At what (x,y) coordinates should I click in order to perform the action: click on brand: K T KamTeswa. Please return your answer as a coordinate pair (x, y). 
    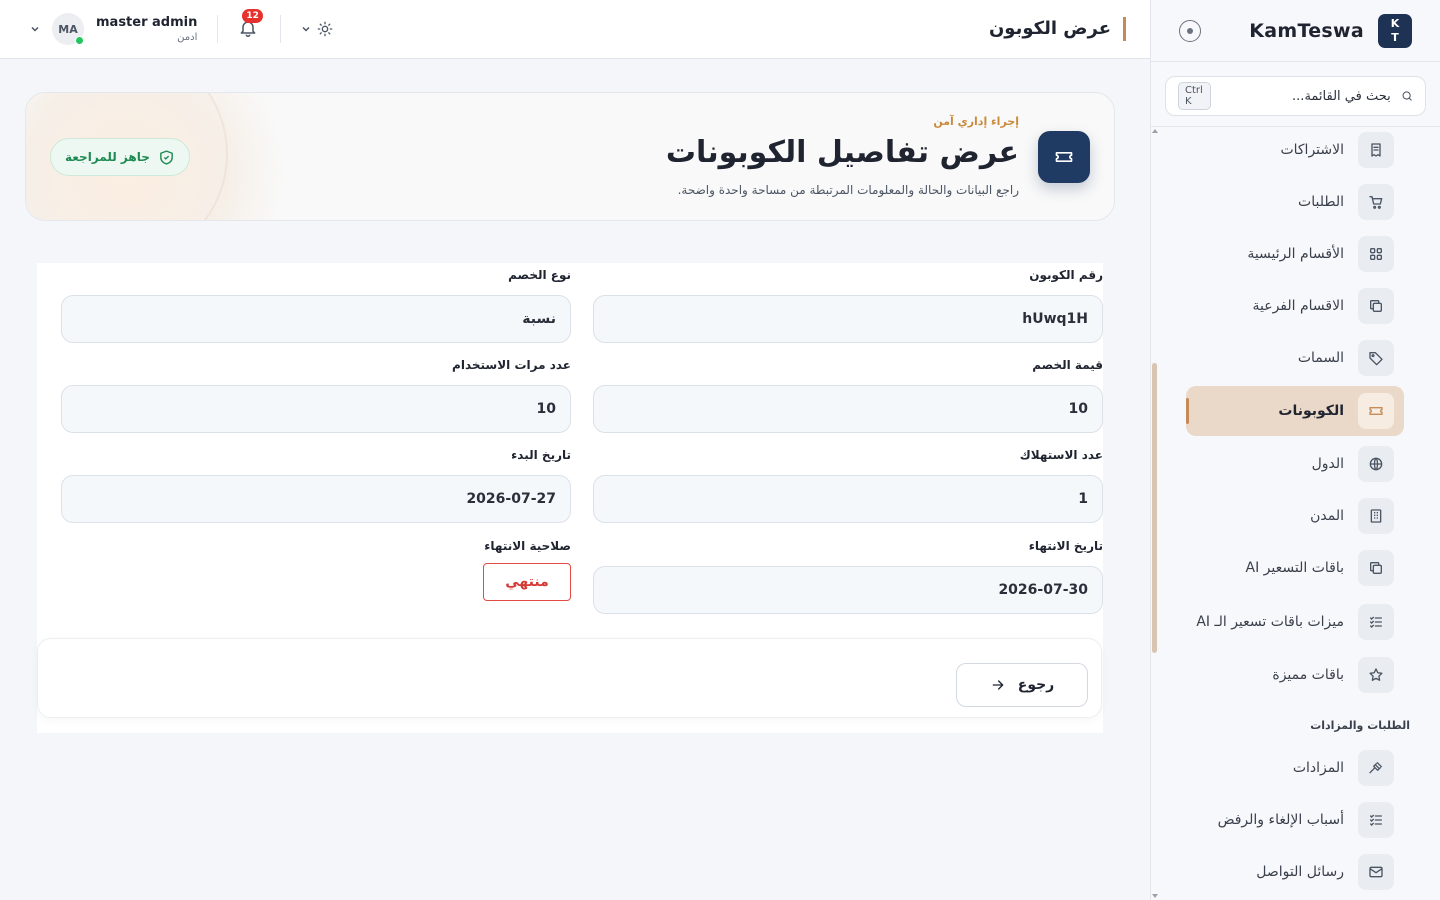
    Looking at the image, I should click on (1330, 30).